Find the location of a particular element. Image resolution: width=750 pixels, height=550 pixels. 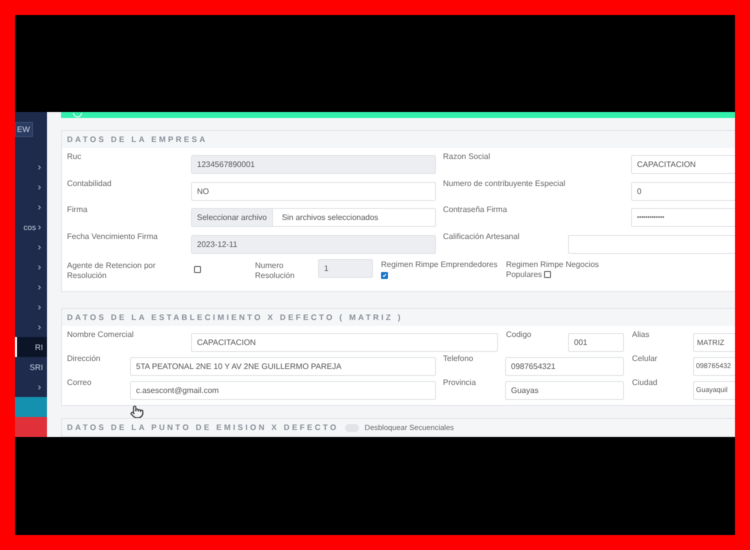

input-field is located at coordinates (651, 244).